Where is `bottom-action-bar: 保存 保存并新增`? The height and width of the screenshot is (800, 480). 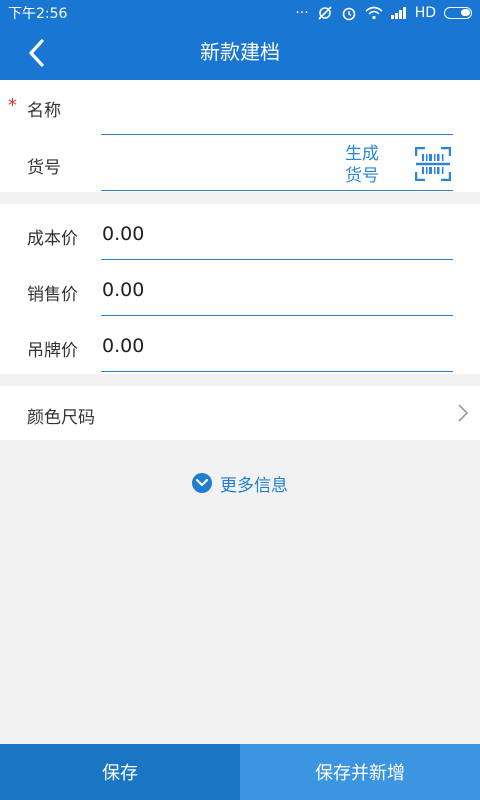
bottom-action-bar: 保存 保存并新增 is located at coordinates (240, 772).